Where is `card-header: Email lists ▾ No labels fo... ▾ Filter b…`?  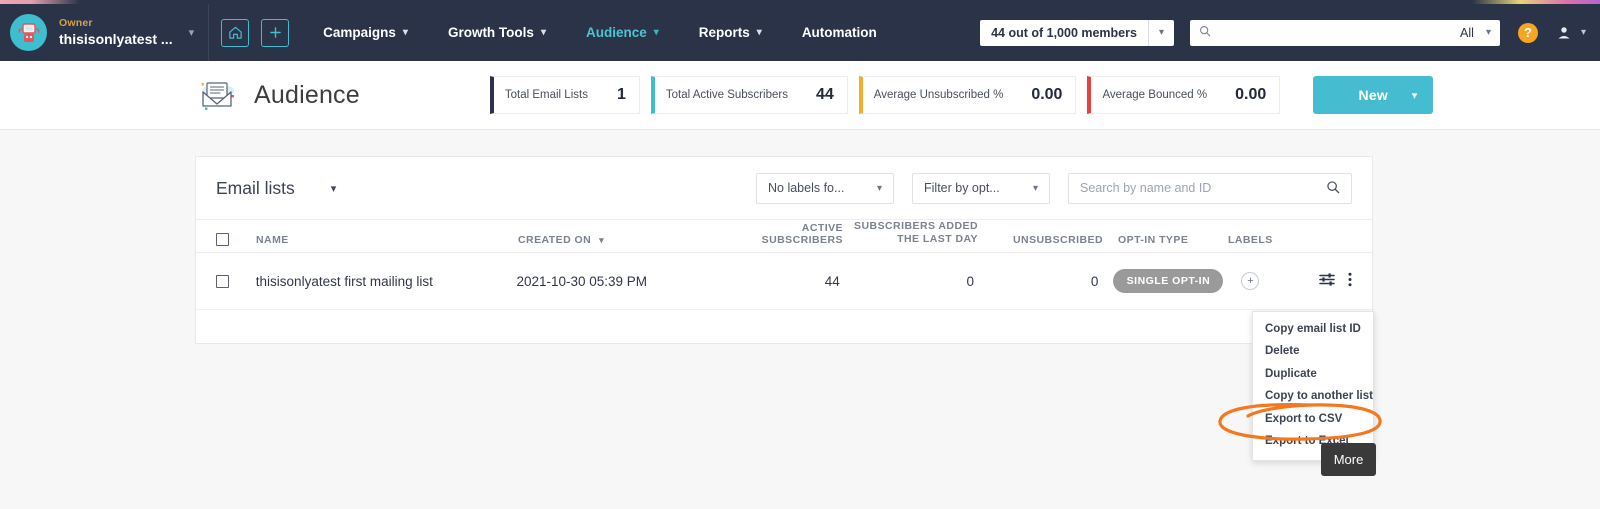 card-header: Email lists ▾ No labels fo... ▾ Filter b… is located at coordinates (784, 188).